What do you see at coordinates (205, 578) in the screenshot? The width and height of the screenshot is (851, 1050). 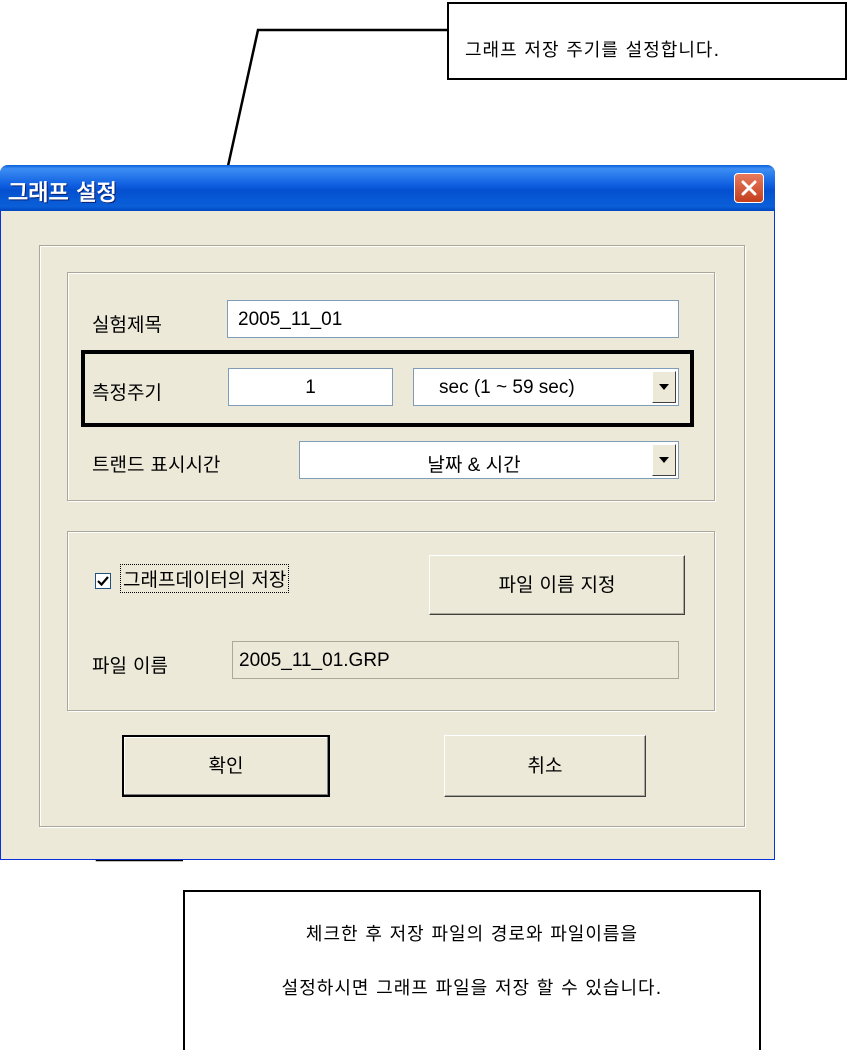 I see `save-data-checkbox-label: 그래프데이터의 저장` at bounding box center [205, 578].